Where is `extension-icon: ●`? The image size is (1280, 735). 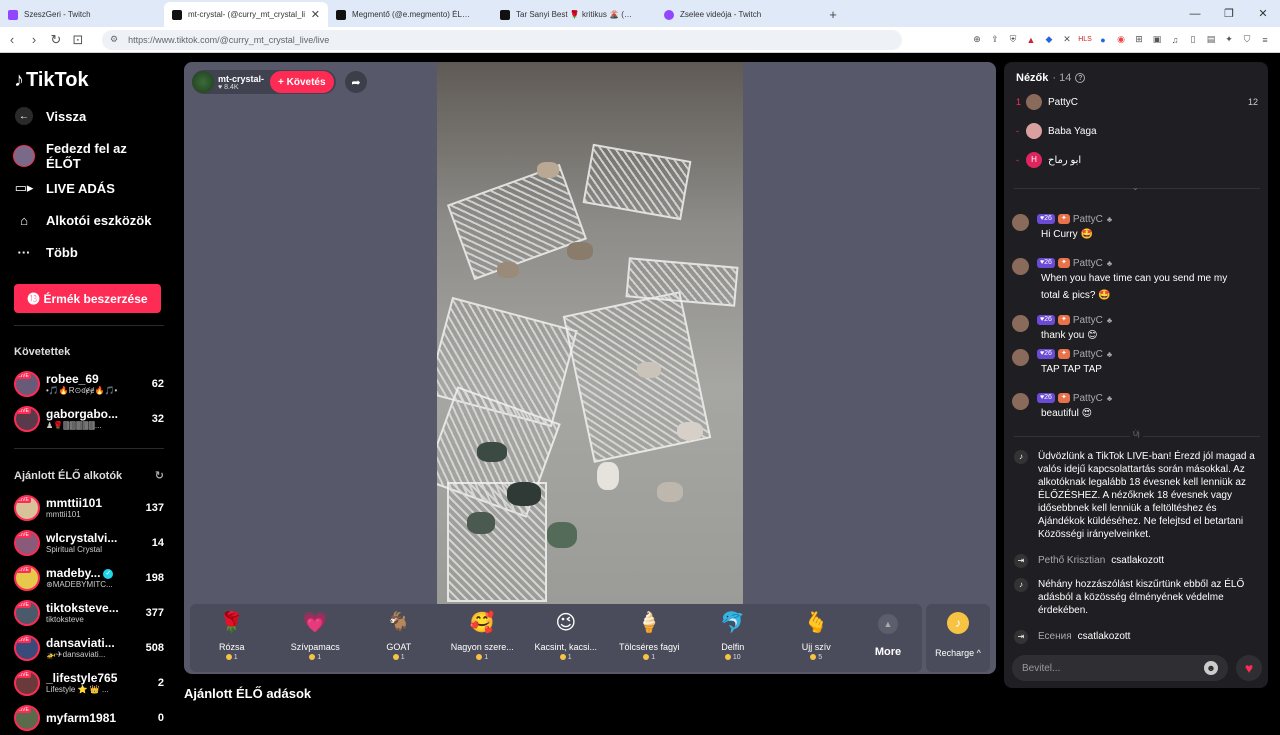
extension-icon: ● is located at coordinates (1103, 40).